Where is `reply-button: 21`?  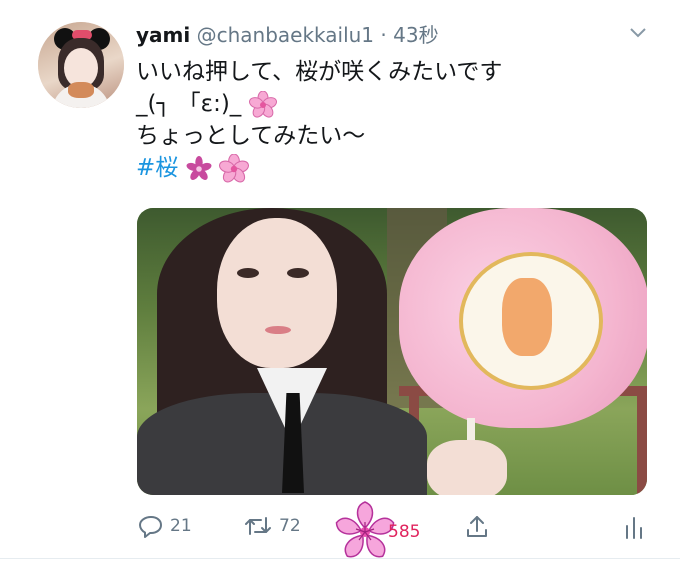 reply-button: 21 is located at coordinates (165, 526).